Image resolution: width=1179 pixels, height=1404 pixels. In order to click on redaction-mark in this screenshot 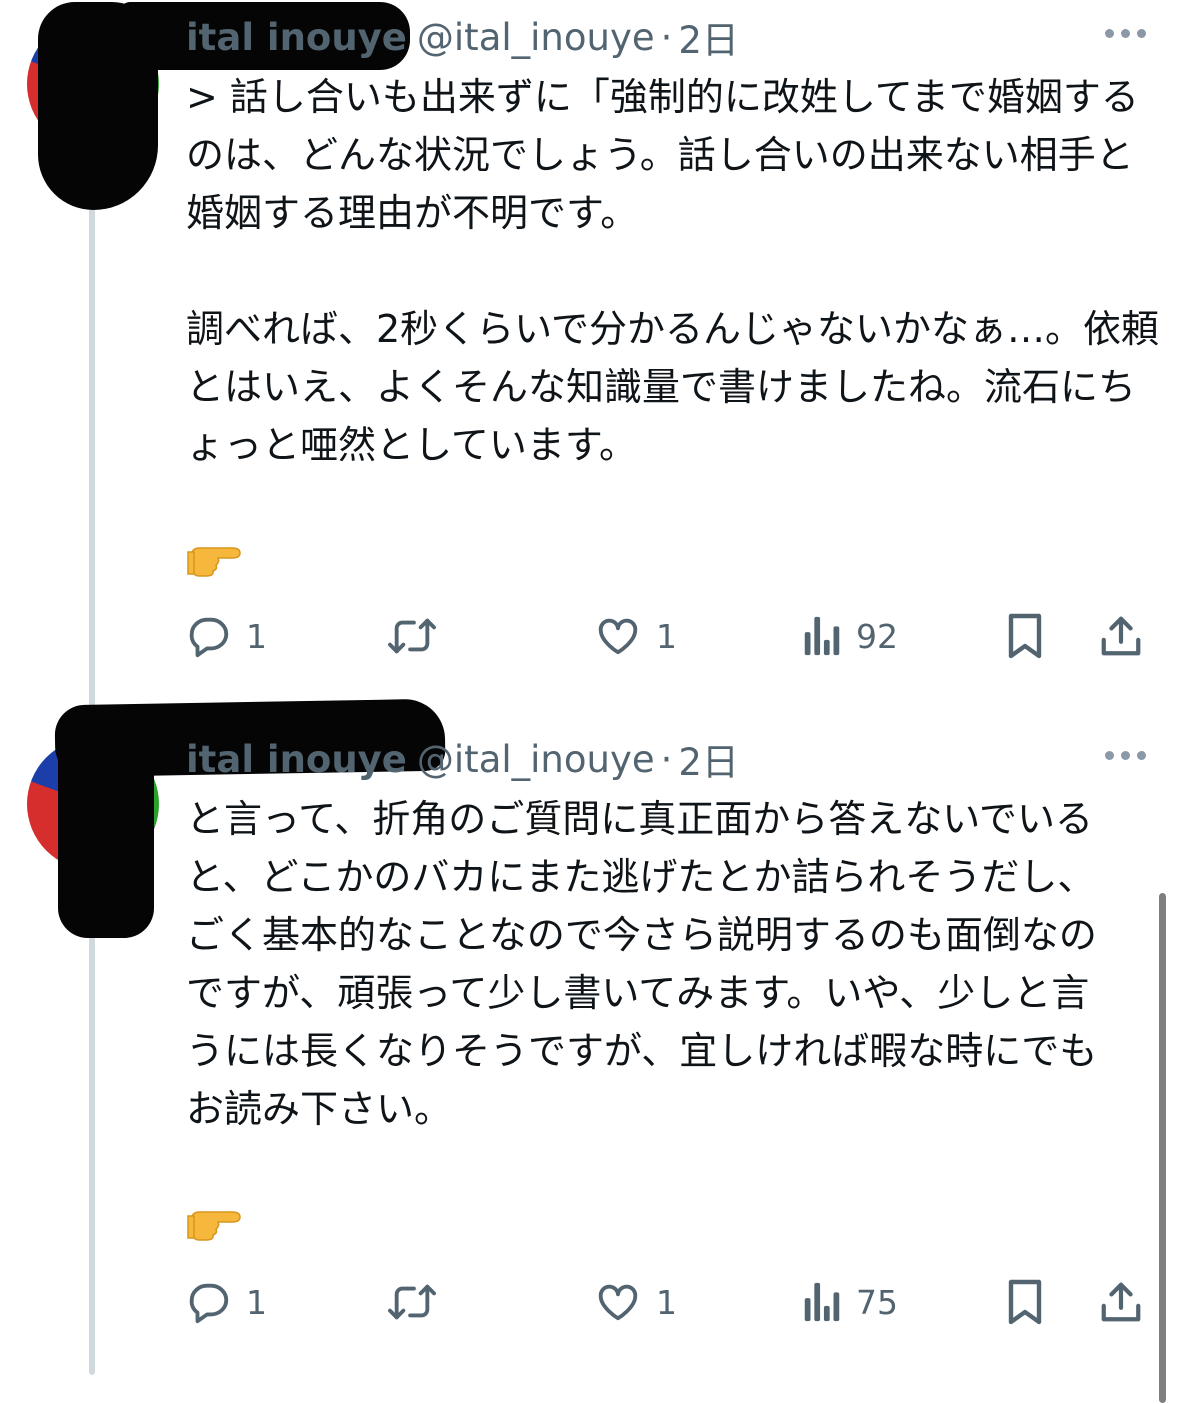, I will do `click(106, 830)`.